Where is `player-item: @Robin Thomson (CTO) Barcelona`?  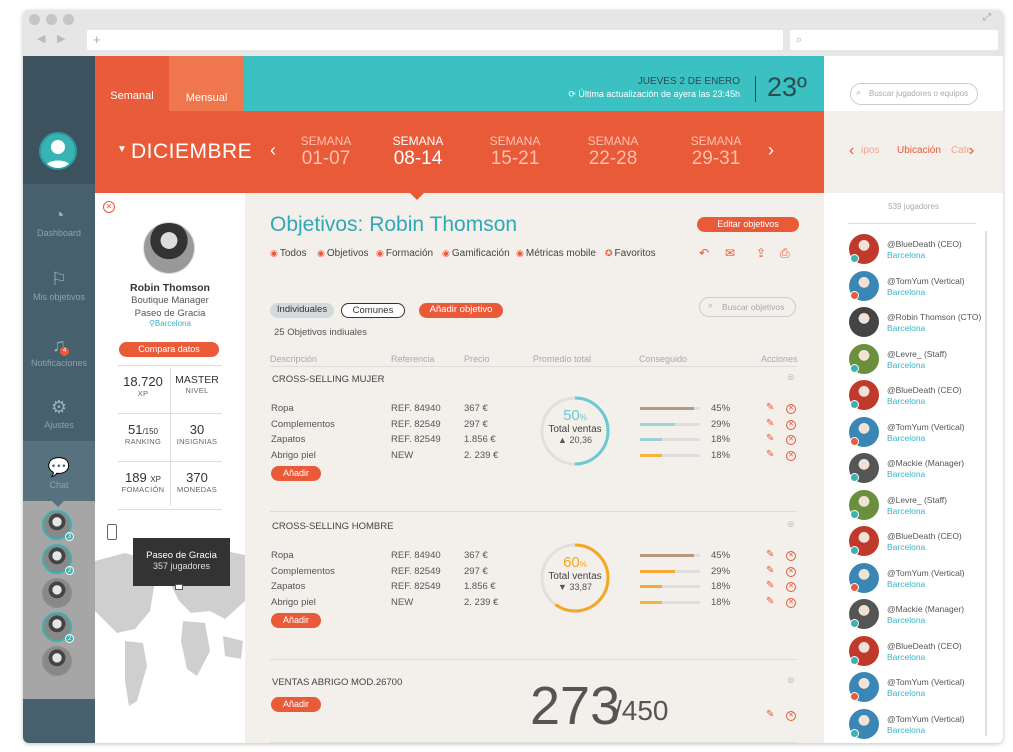 player-item: @Robin Thomson (CTO) Barcelona is located at coordinates (915, 324).